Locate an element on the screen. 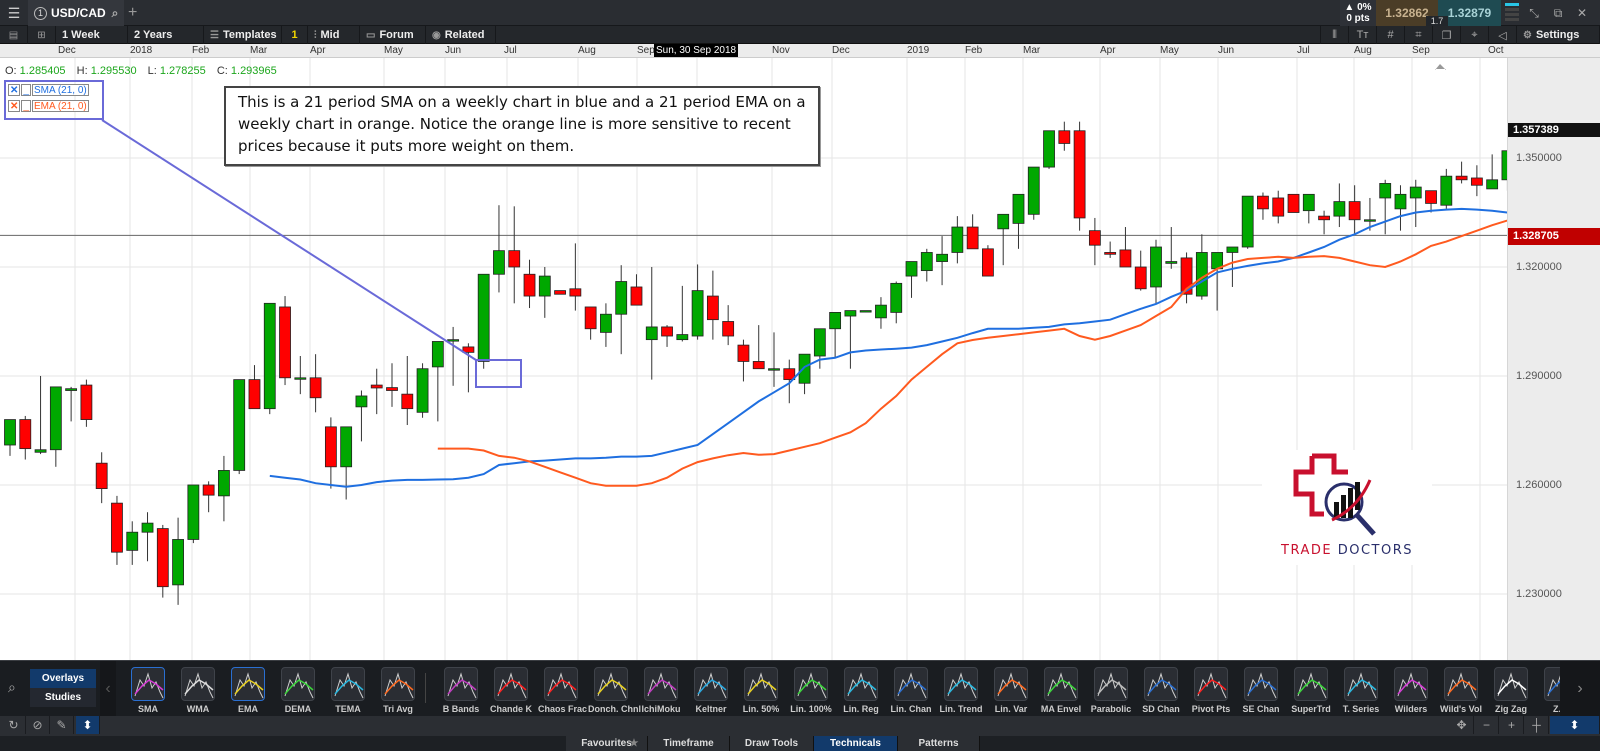 The width and height of the screenshot is (1600, 751). indicator-donch-chnl: Donch. Chnl is located at coordinates (614, 690).